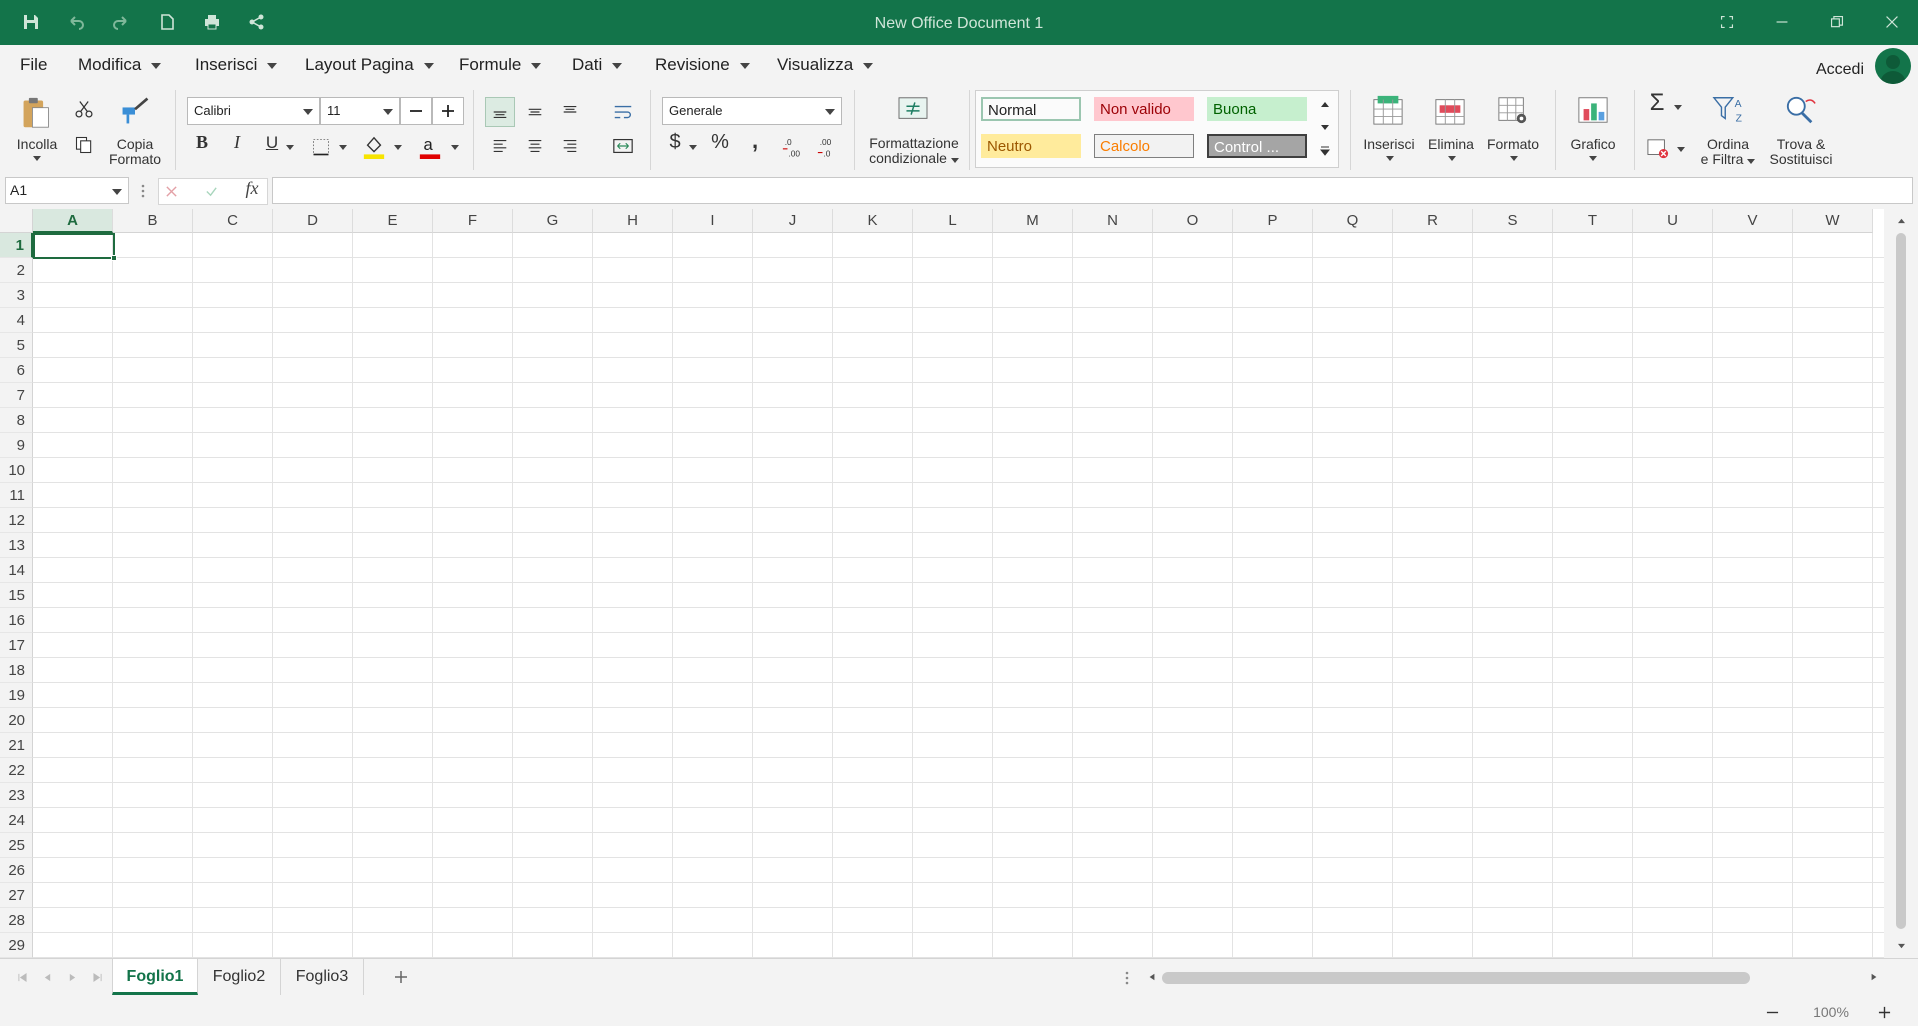  I want to click on format-cells-icon, so click(1513, 110).